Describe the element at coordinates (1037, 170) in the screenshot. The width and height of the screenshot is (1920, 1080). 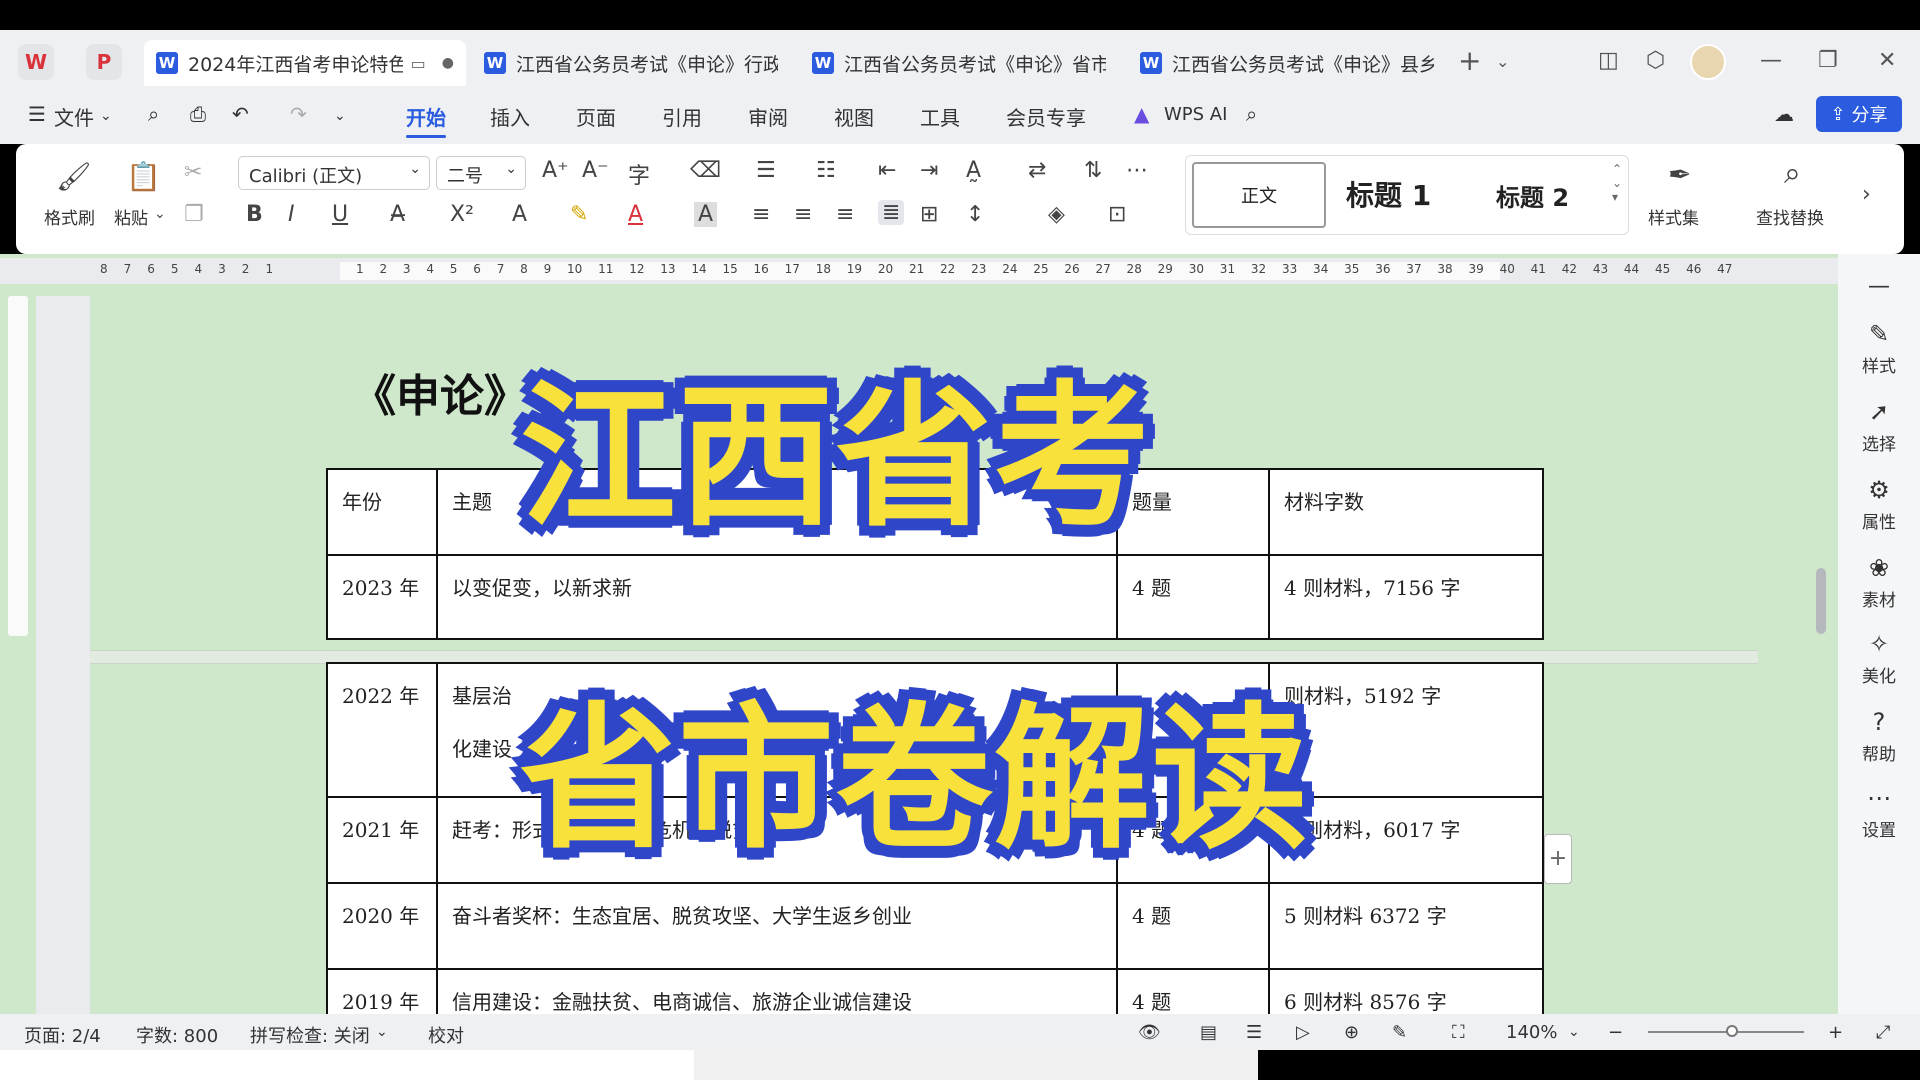
I see `line-break-icon: ⇄` at that location.